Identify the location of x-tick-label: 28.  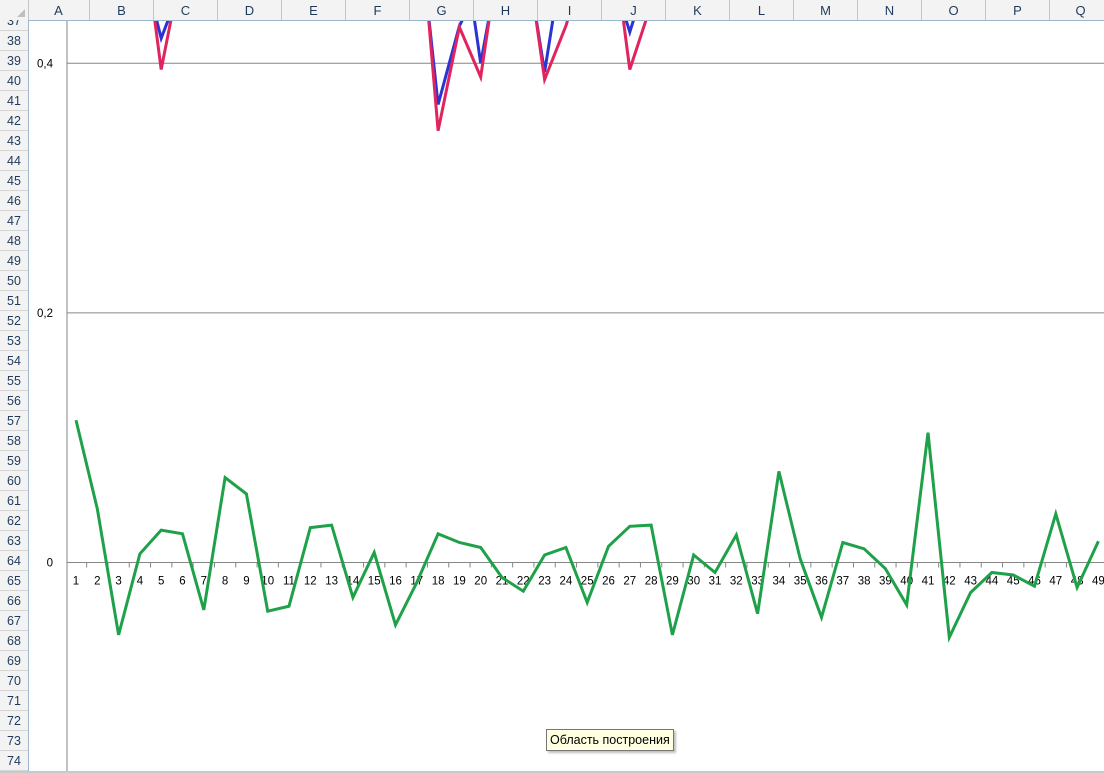
(651, 582).